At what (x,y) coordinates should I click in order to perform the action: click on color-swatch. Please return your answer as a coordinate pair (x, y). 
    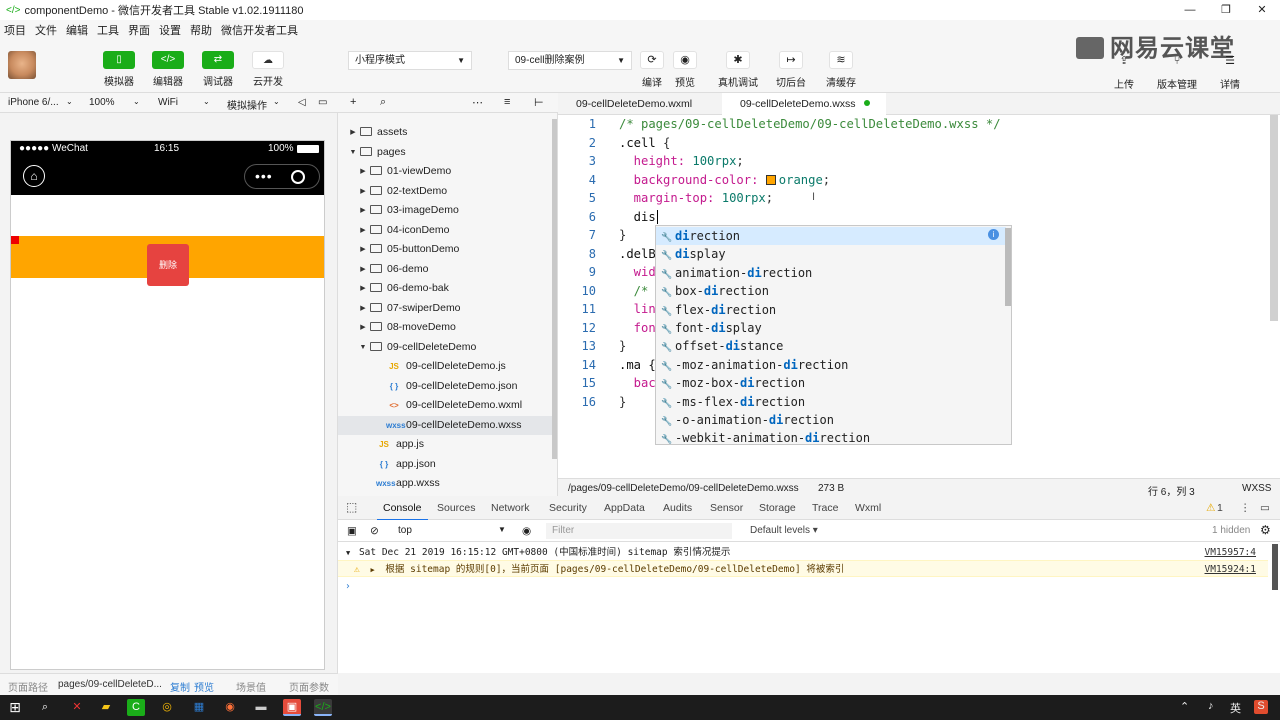
    Looking at the image, I should click on (770, 179).